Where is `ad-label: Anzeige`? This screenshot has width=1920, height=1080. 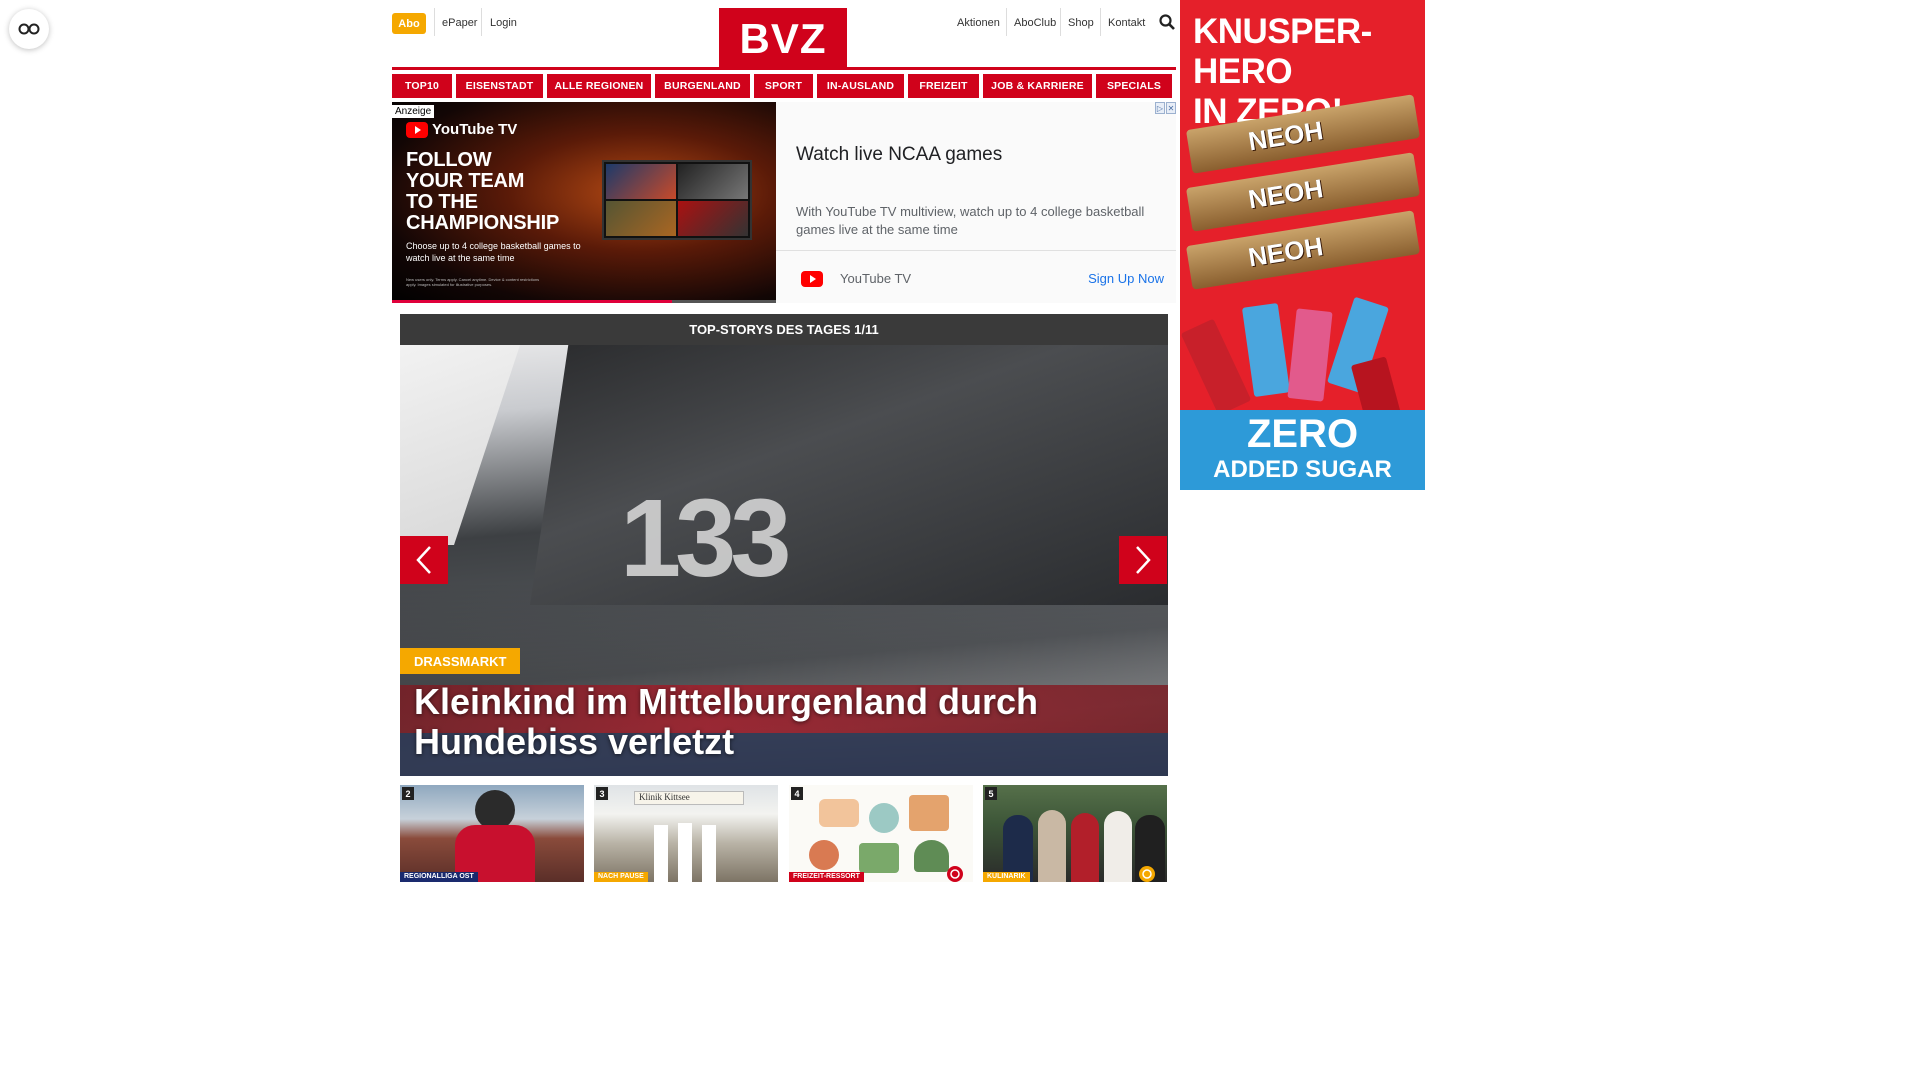
ad-label: Anzeige is located at coordinates (413, 111).